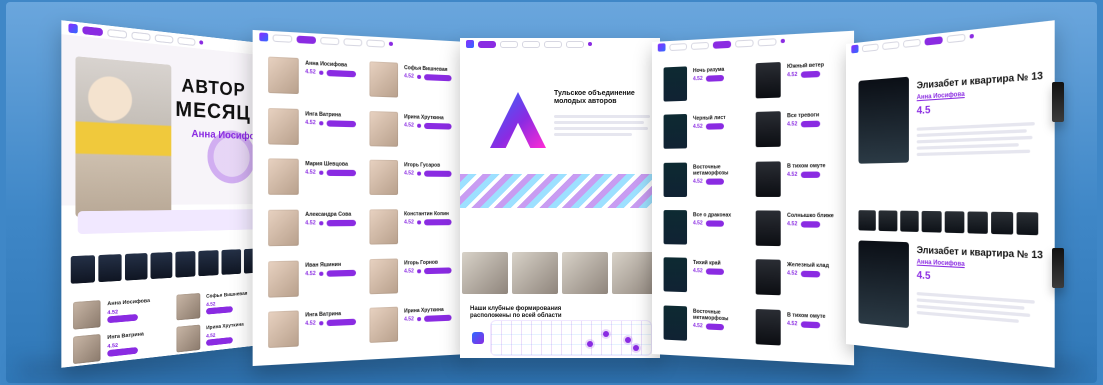 The width and height of the screenshot is (1103, 385). I want to click on book-item: Ночь разума 4.52, so click(704, 84).